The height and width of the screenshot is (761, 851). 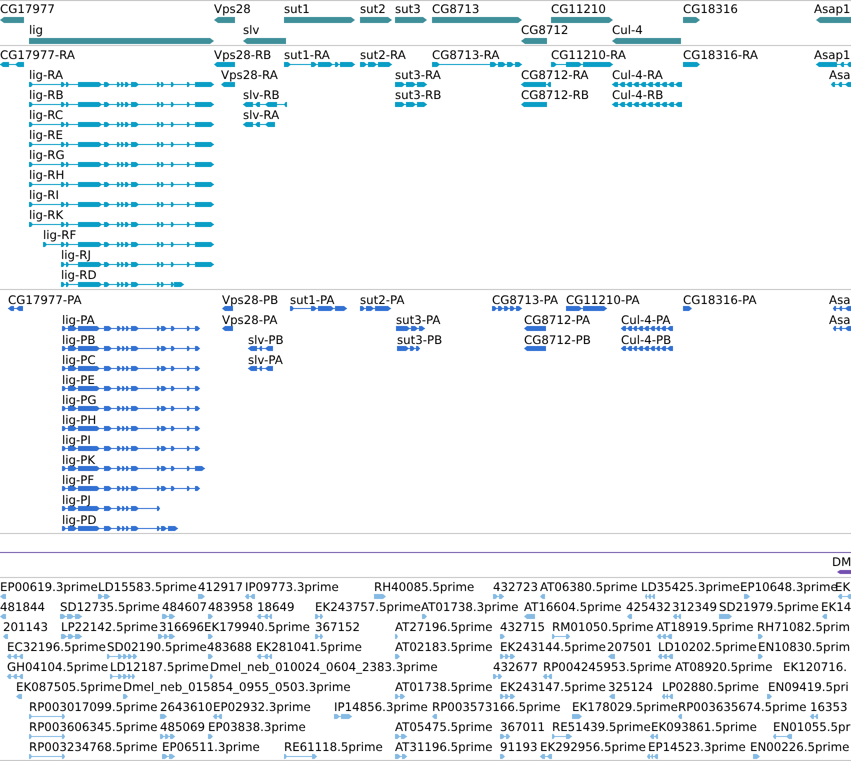 What do you see at coordinates (93, 727) in the screenshot?
I see `est-label: RP003606345.5prime` at bounding box center [93, 727].